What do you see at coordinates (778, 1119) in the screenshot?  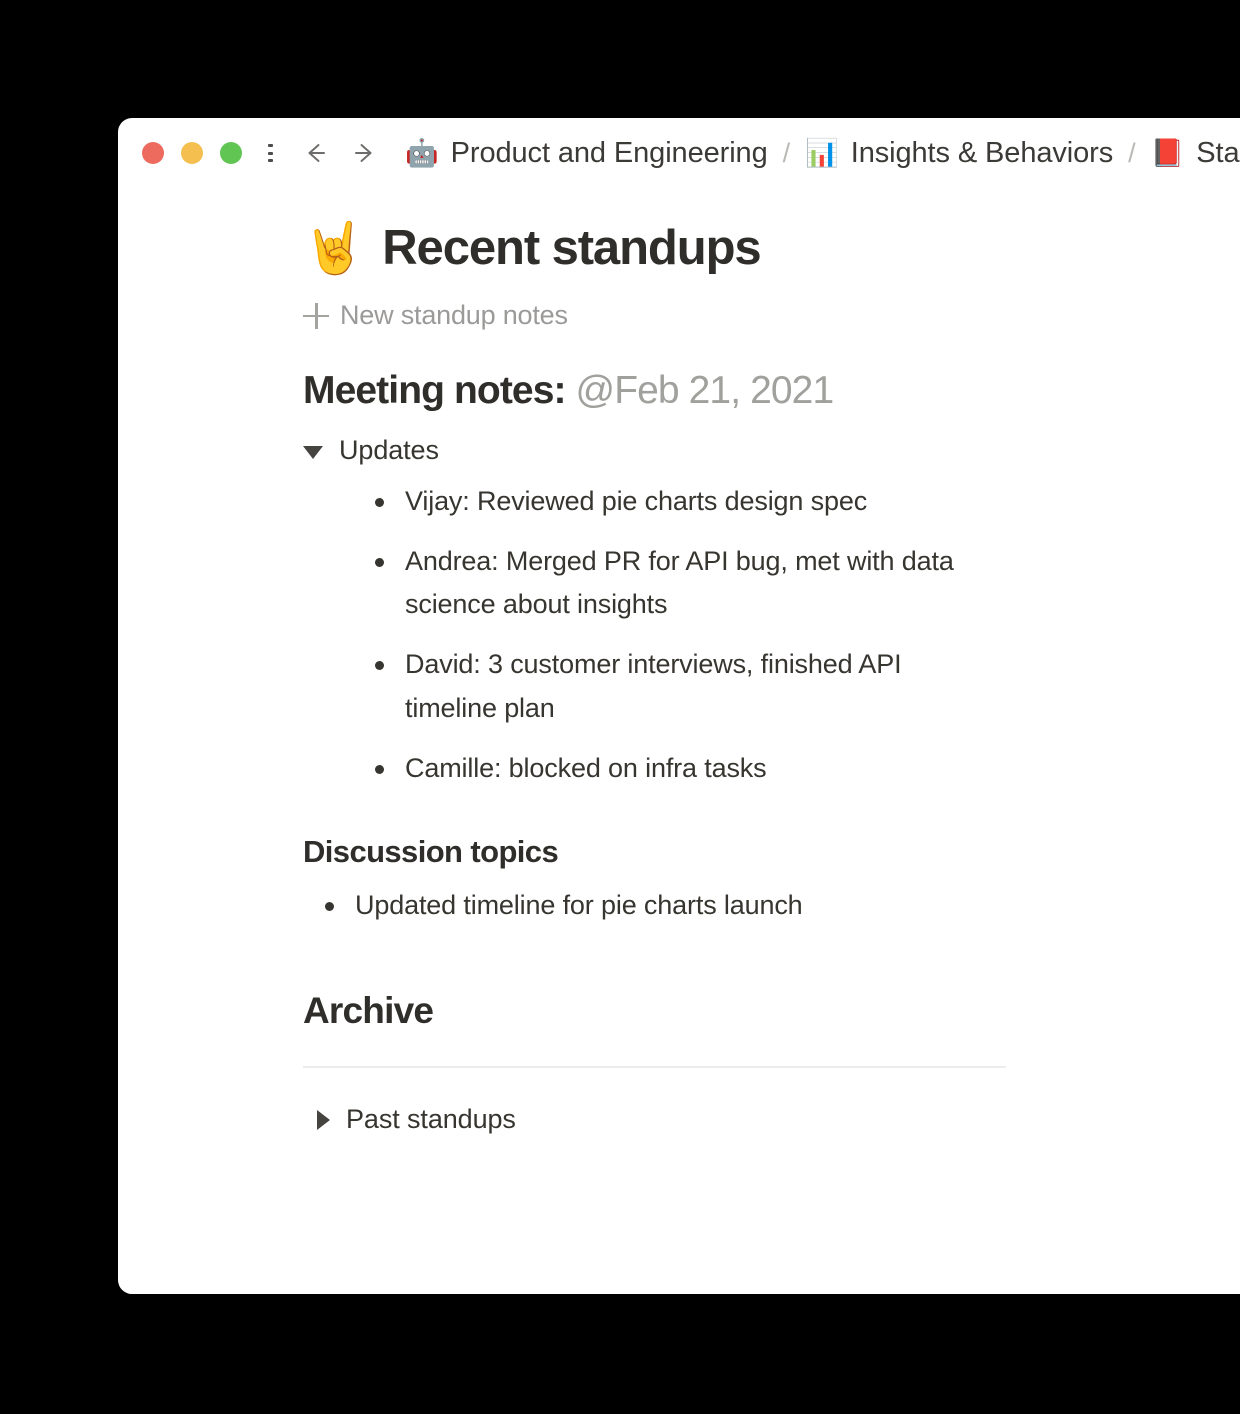 I see `past-standups-toggle: Past standups` at bounding box center [778, 1119].